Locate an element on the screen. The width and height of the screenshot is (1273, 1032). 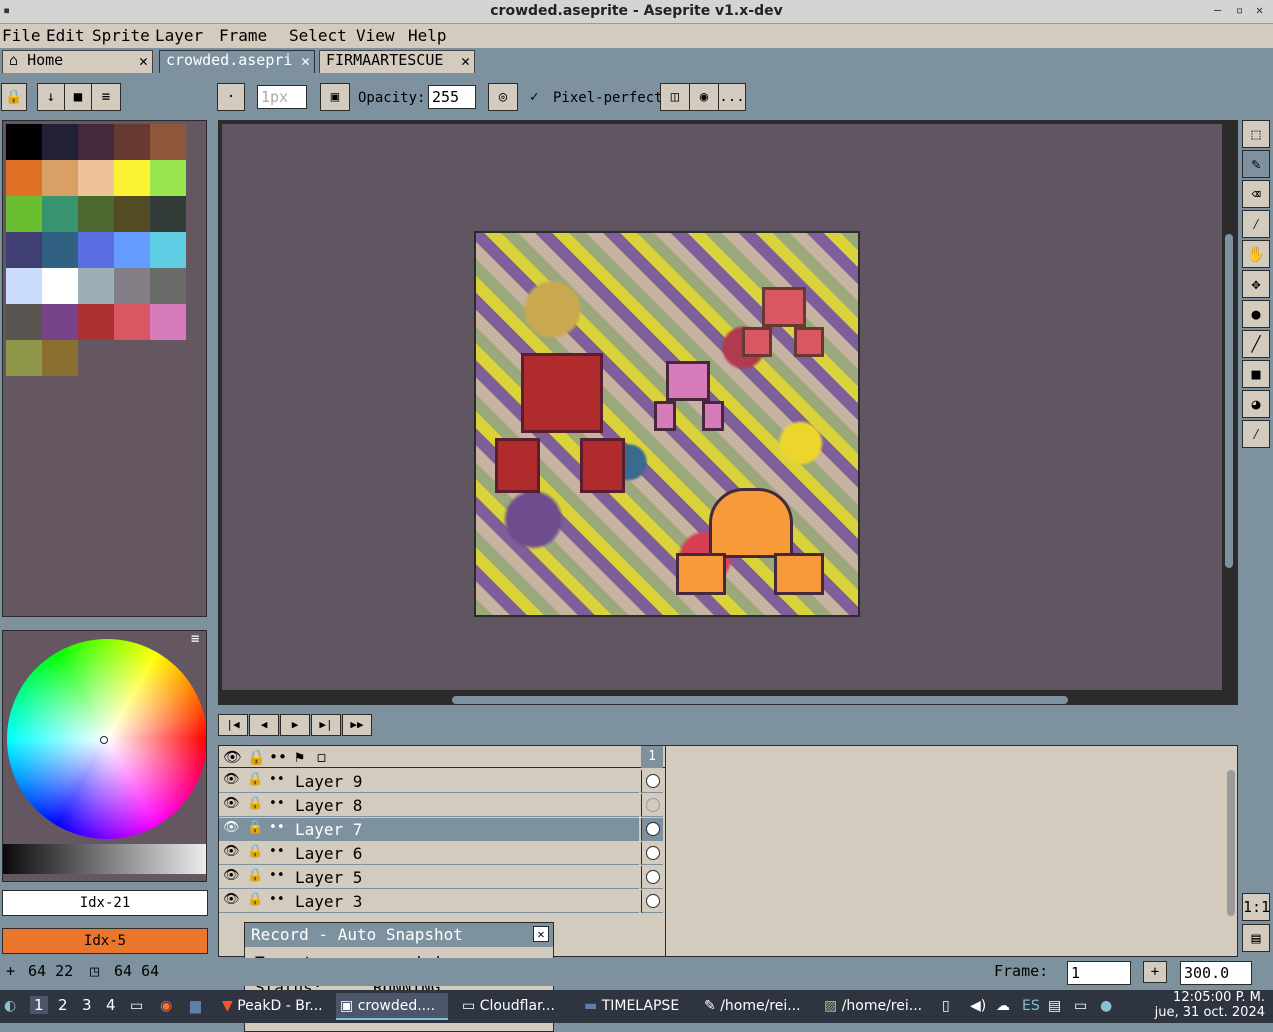
wheel-options-icon: ≡ is located at coordinates (195, 639).